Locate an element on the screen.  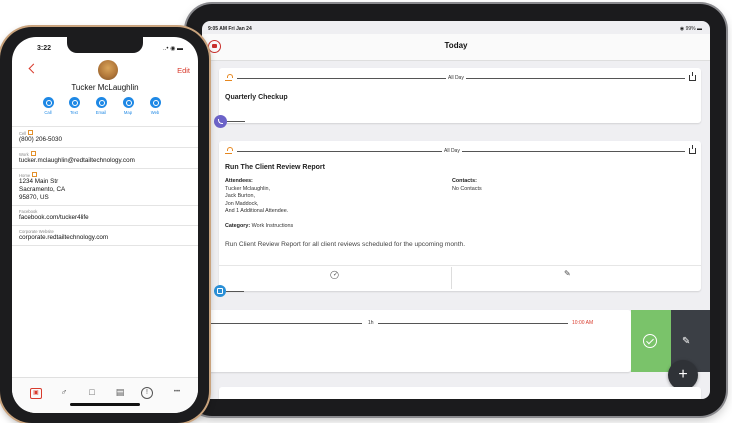
event-duration: 1h is located at coordinates (371, 323).